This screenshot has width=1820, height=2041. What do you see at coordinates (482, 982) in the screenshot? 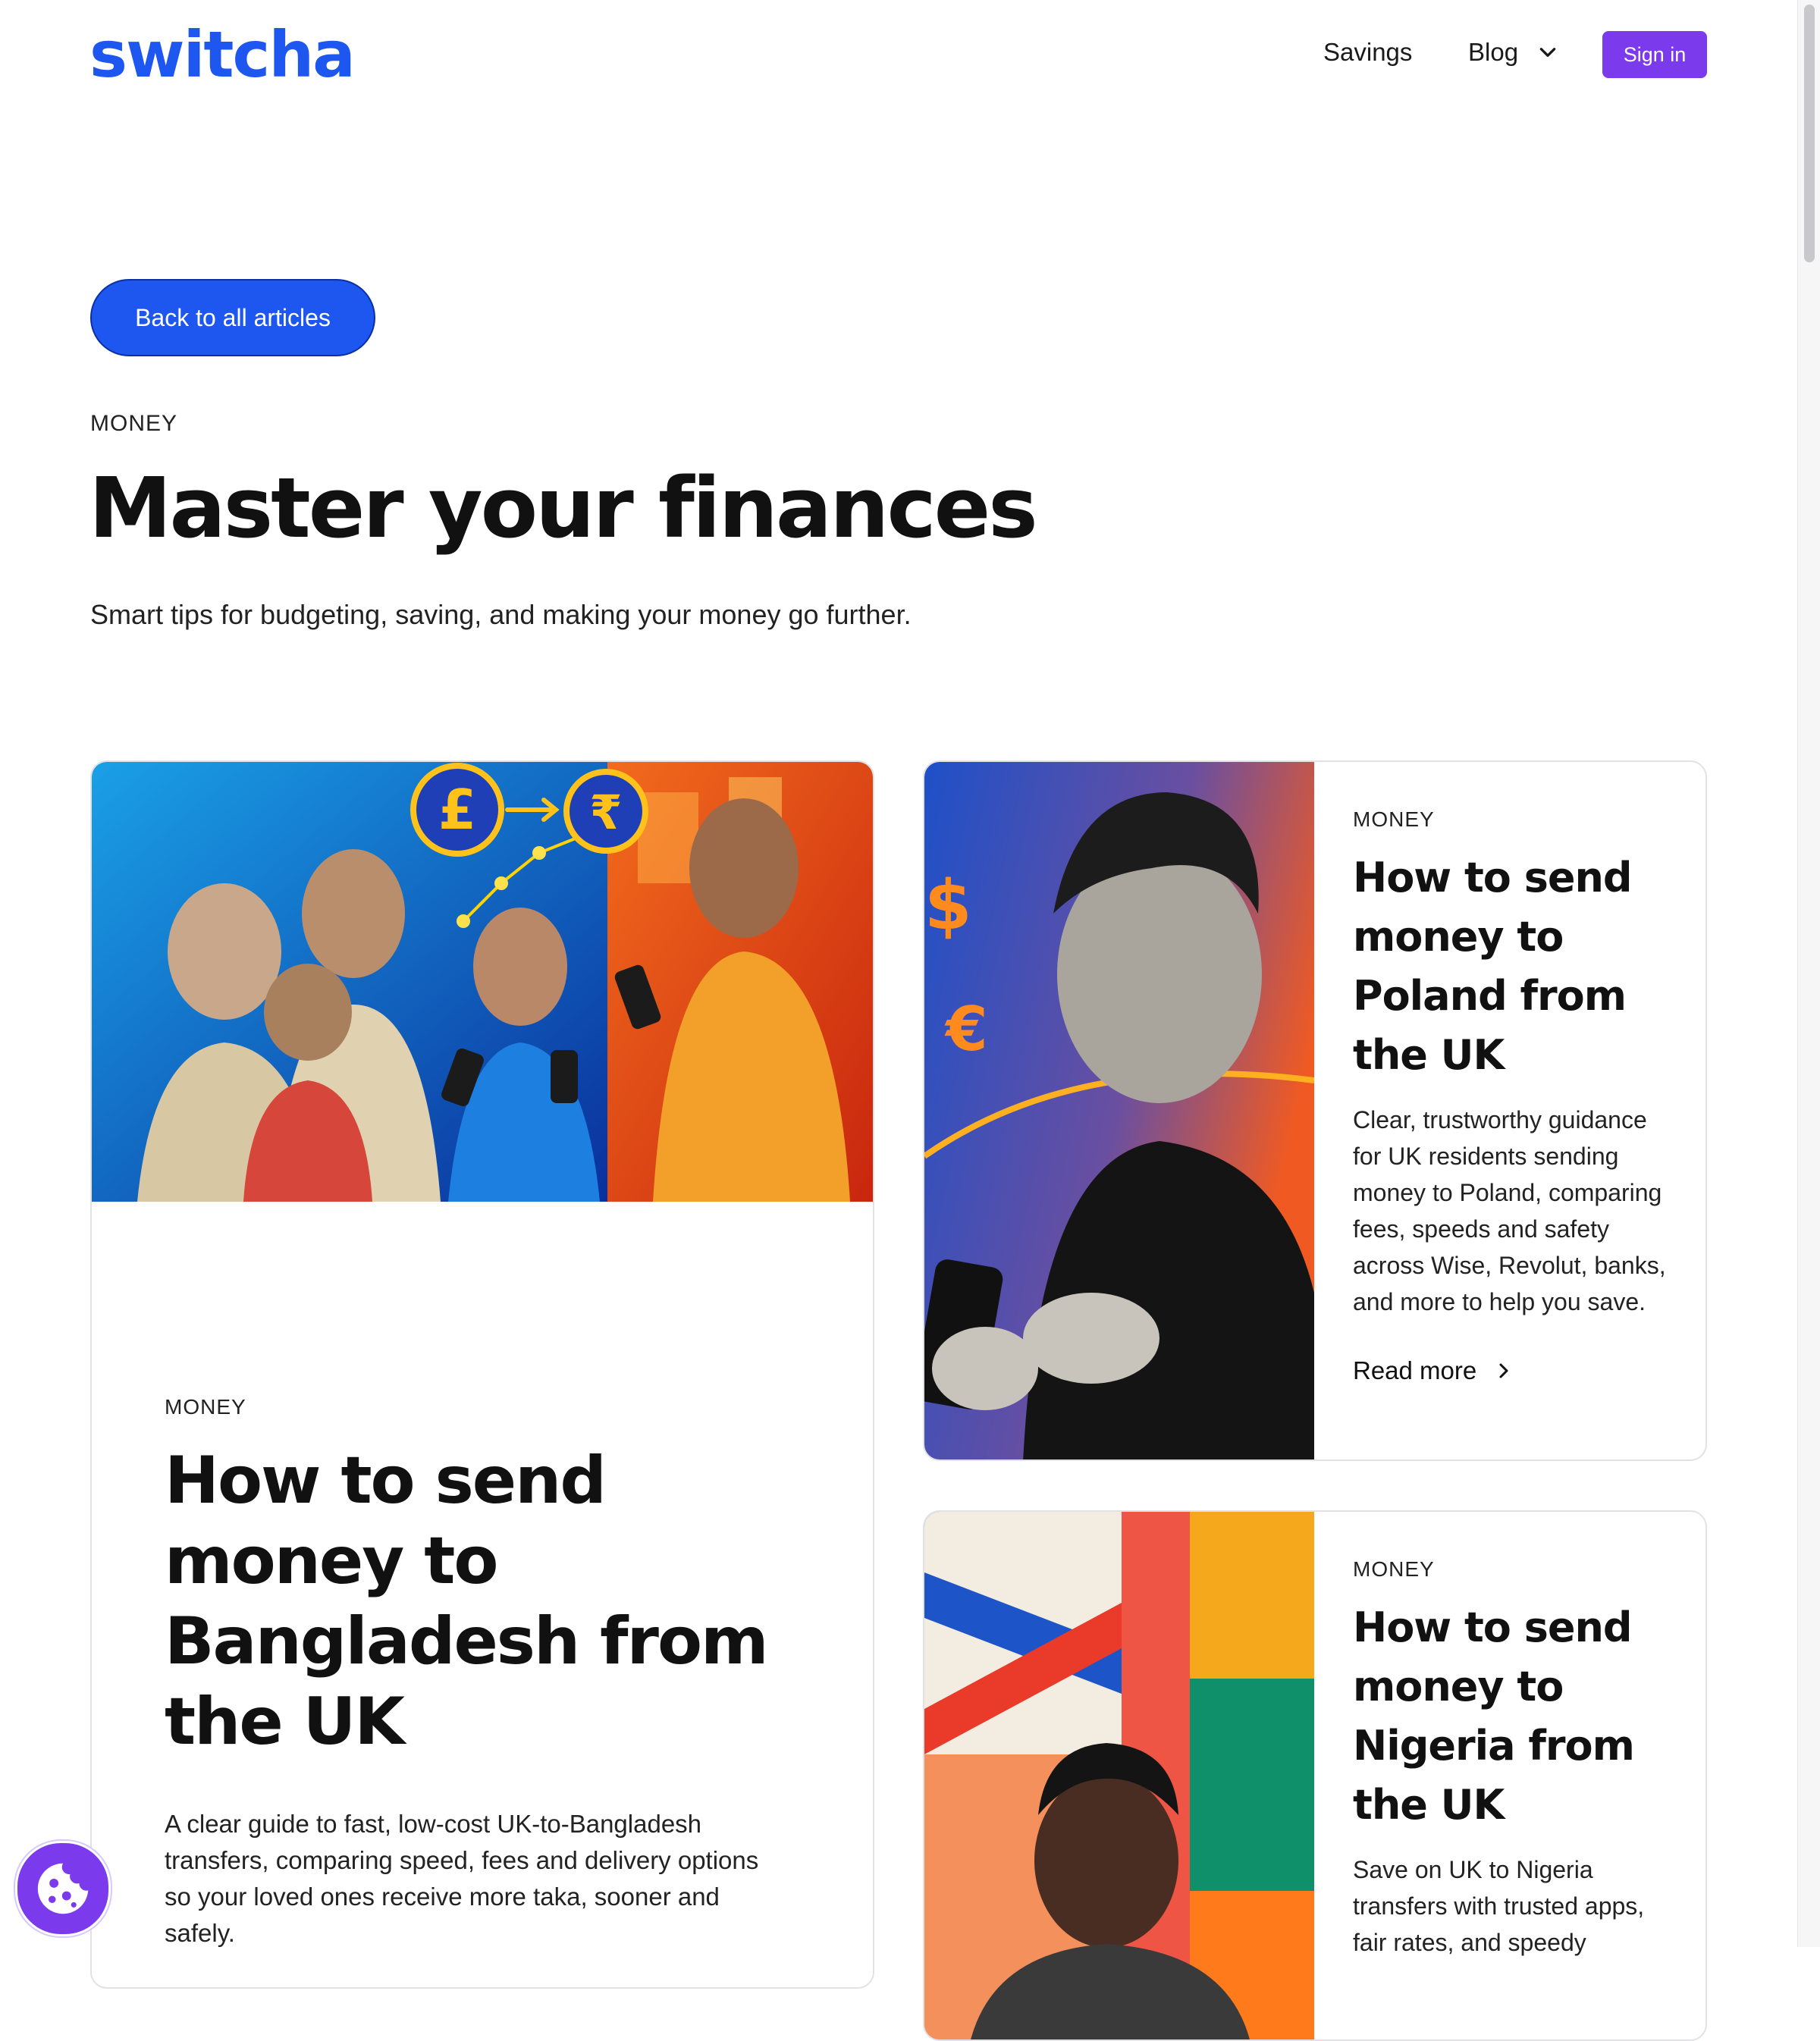
I see `article-image-bangladesh: £ ₹` at bounding box center [482, 982].